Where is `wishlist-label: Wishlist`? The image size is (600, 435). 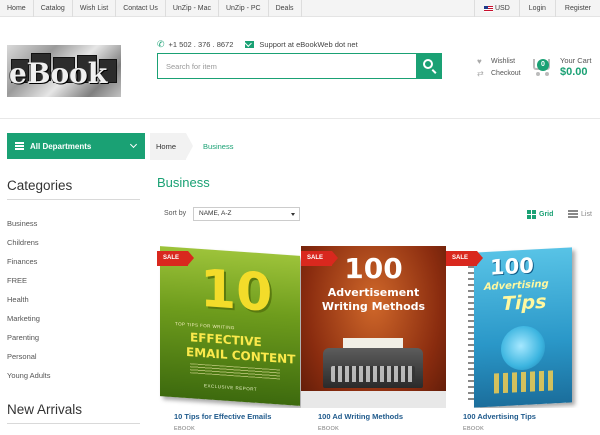
wishlist-label: Wishlist is located at coordinates (503, 61).